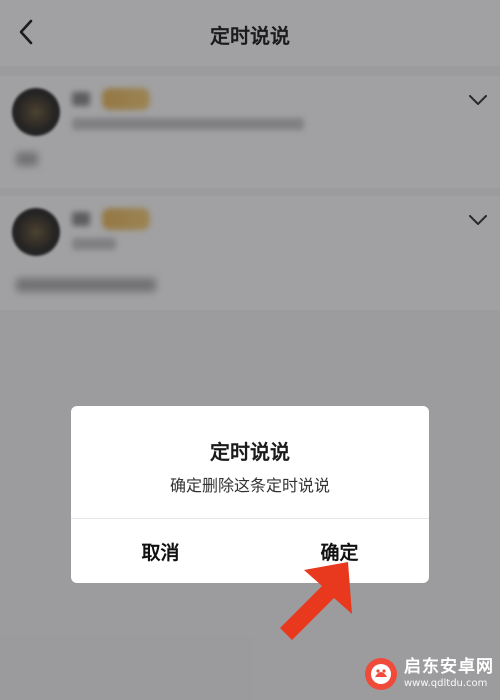  What do you see at coordinates (160, 551) in the screenshot?
I see `cancel-button: 取消` at bounding box center [160, 551].